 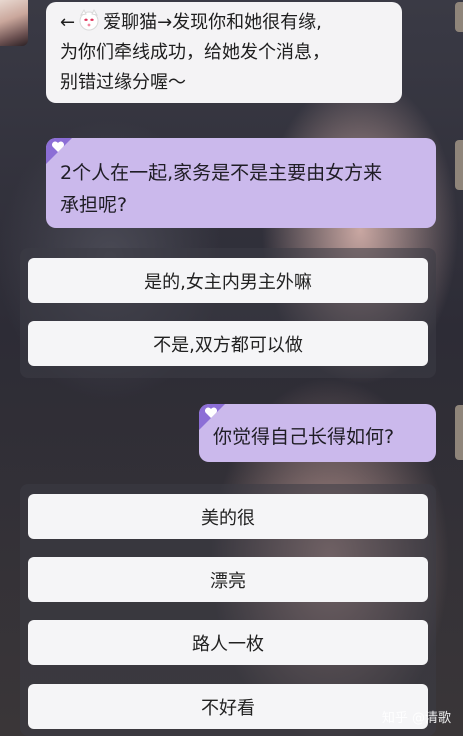 What do you see at coordinates (228, 579) in the screenshot?
I see `option-button-pretty: 漂亮` at bounding box center [228, 579].